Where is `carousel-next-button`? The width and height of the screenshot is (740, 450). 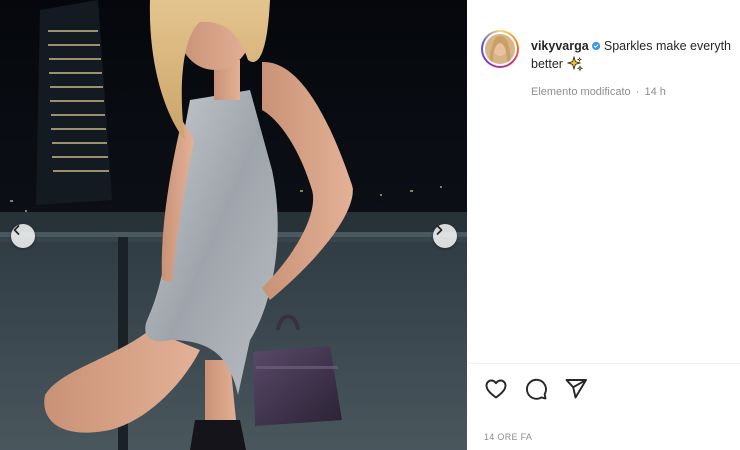
carousel-next-button is located at coordinates (445, 236).